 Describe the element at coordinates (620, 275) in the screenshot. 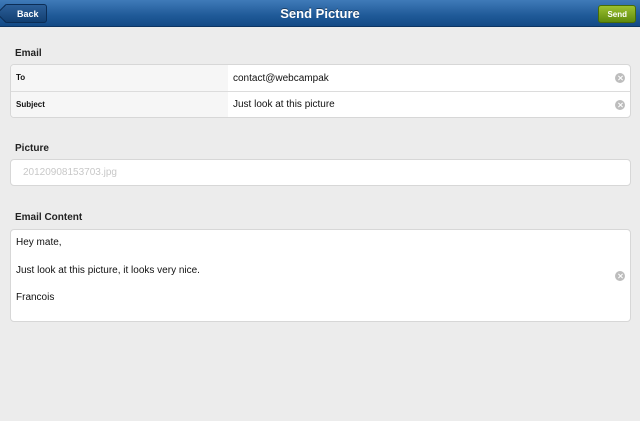

I see `clear-content-icon` at that location.